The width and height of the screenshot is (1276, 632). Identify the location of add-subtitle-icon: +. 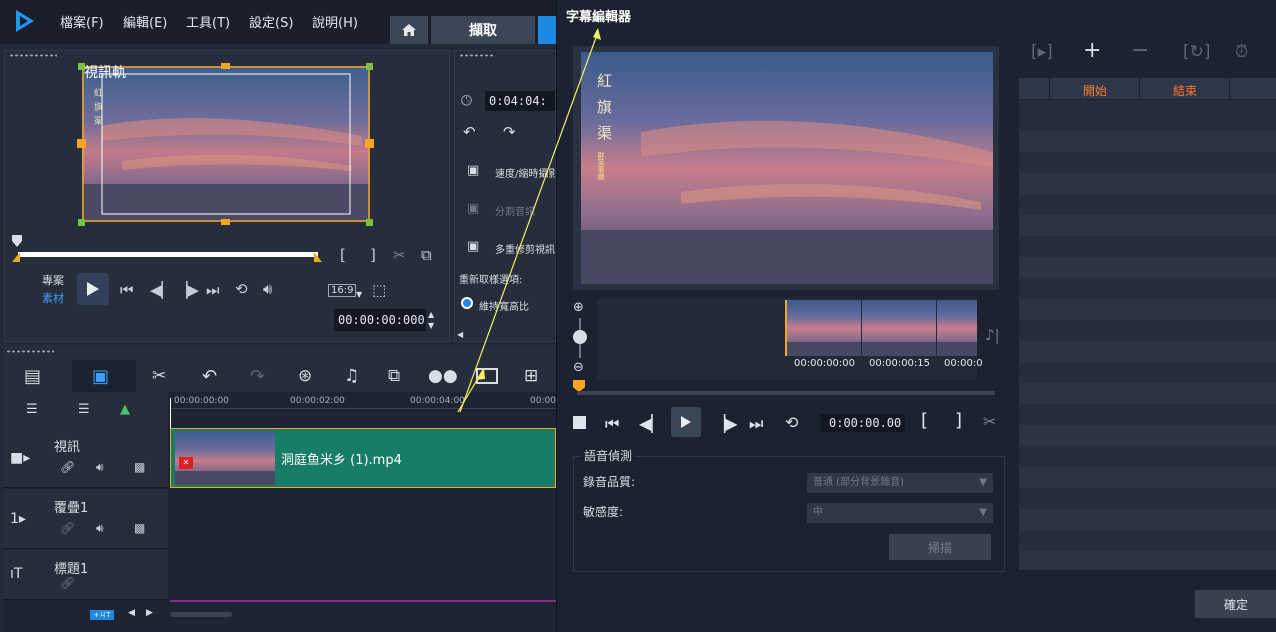
(1092, 50).